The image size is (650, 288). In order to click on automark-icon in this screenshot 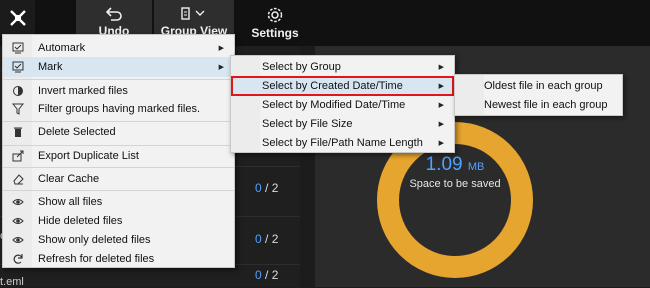, I will do `click(18, 48)`.